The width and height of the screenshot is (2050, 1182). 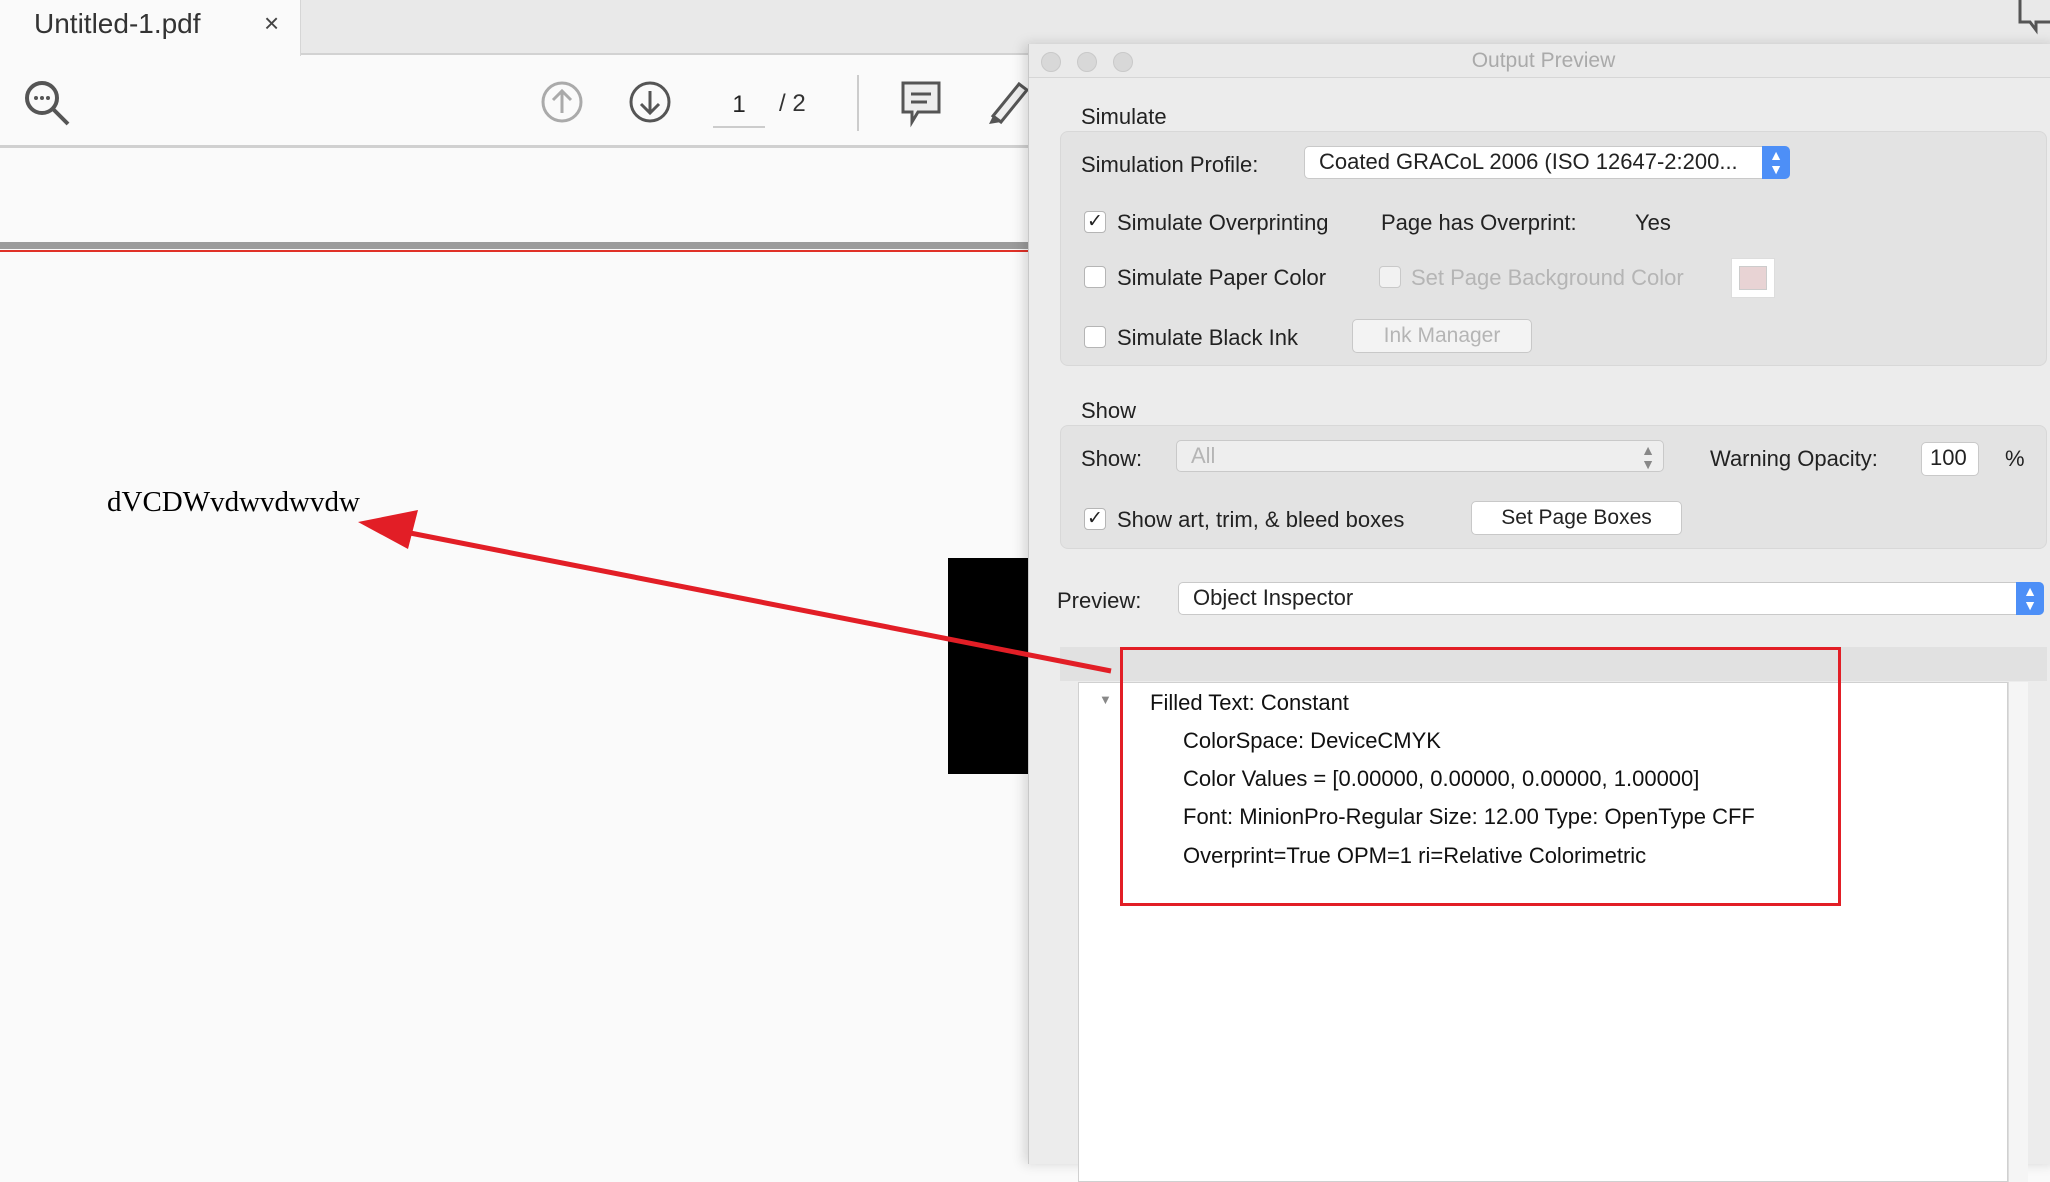 I want to click on ink-manager-button: Ink Manager, so click(x=1442, y=336).